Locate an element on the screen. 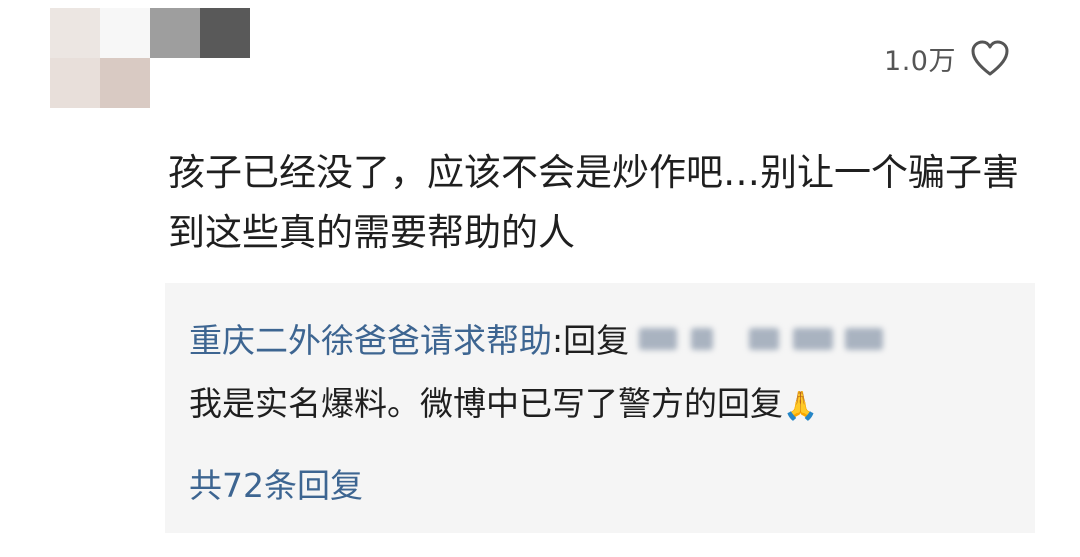 Image resolution: width=1080 pixels, height=557 pixels. like-area: 1.0万 is located at coordinates (947, 58).